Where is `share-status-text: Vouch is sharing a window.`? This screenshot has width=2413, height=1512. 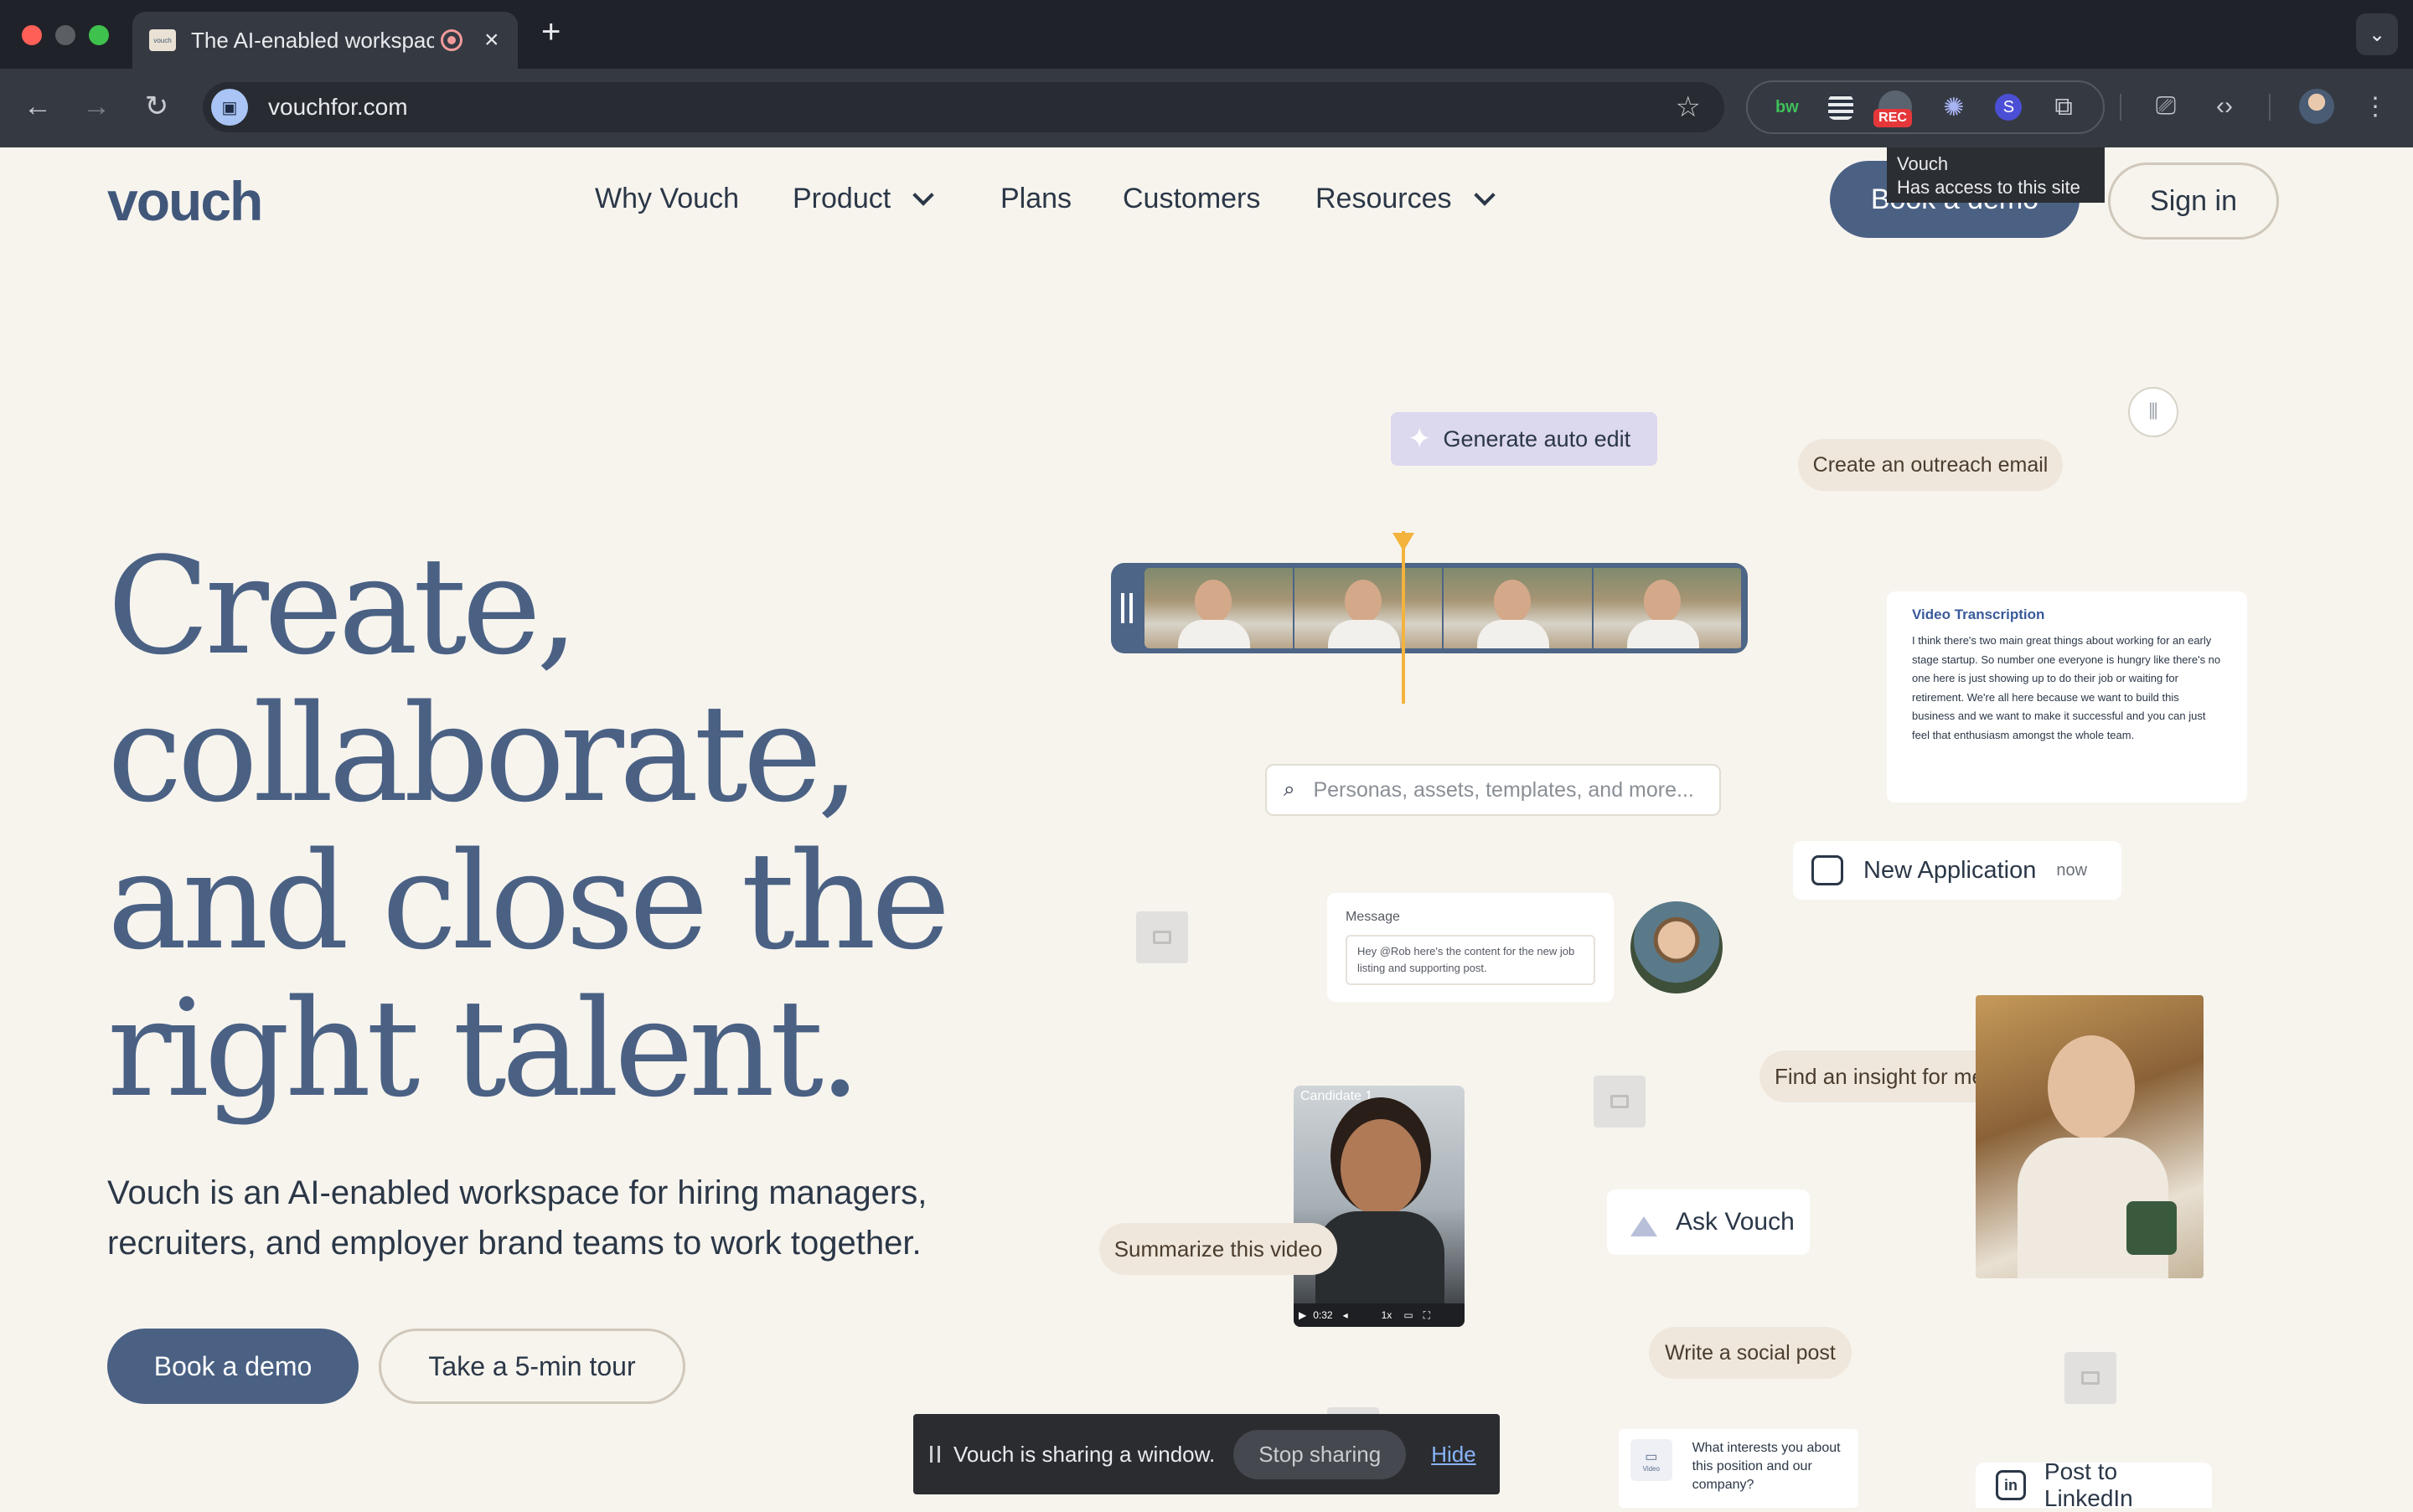 share-status-text: Vouch is sharing a window. is located at coordinates (1084, 1454).